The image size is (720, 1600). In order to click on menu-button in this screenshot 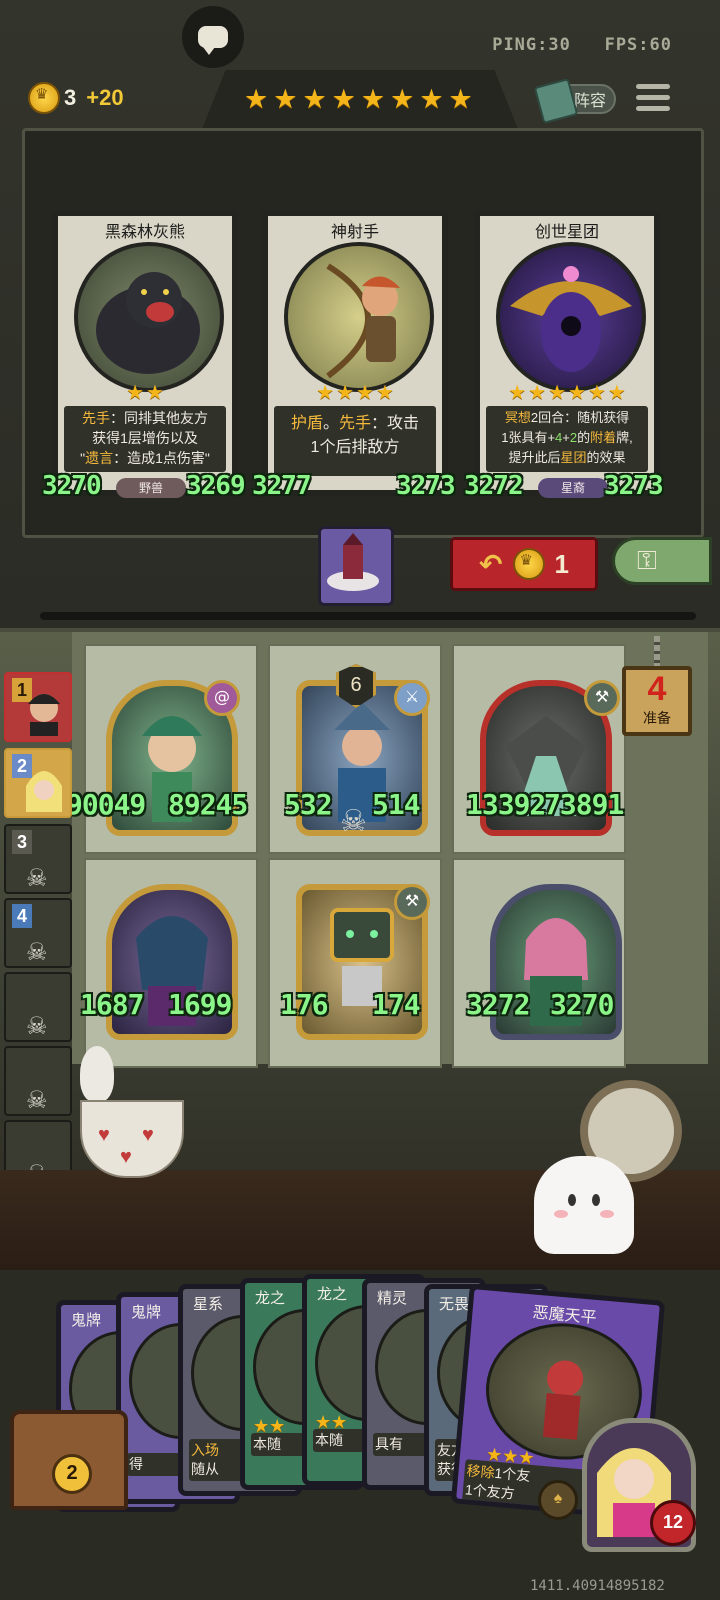, I will do `click(653, 99)`.